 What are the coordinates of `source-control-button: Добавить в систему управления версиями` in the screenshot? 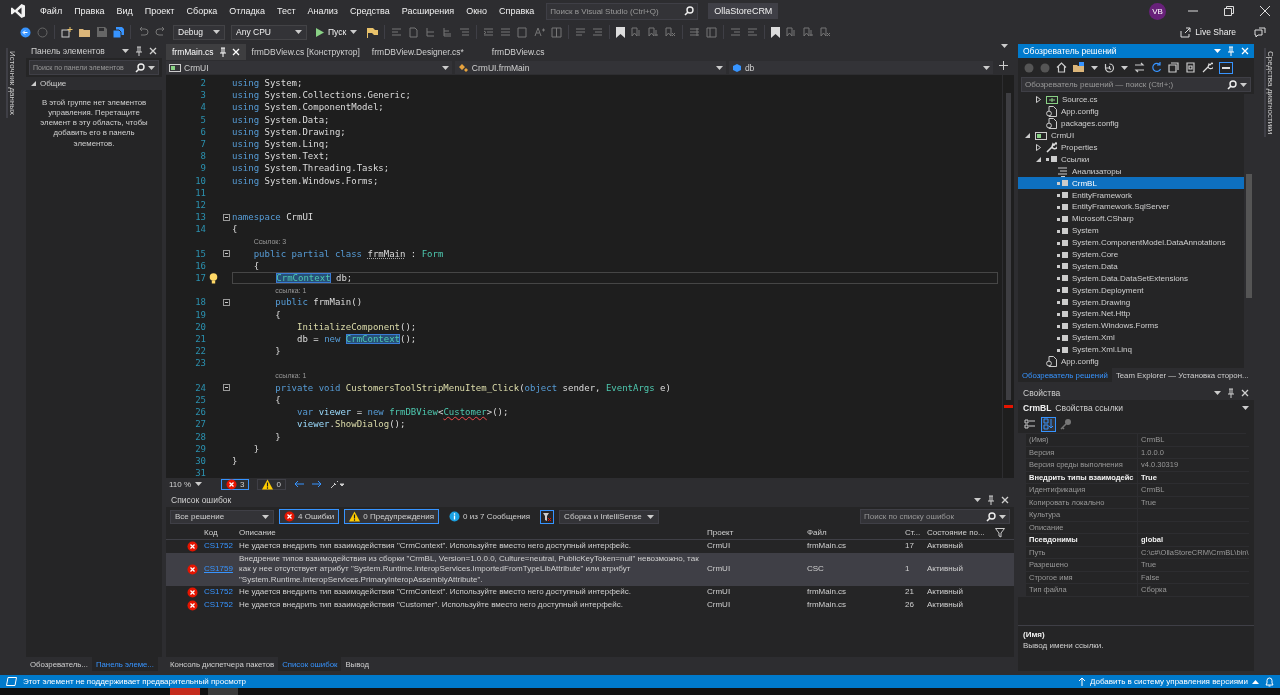 It's located at (1168, 681).